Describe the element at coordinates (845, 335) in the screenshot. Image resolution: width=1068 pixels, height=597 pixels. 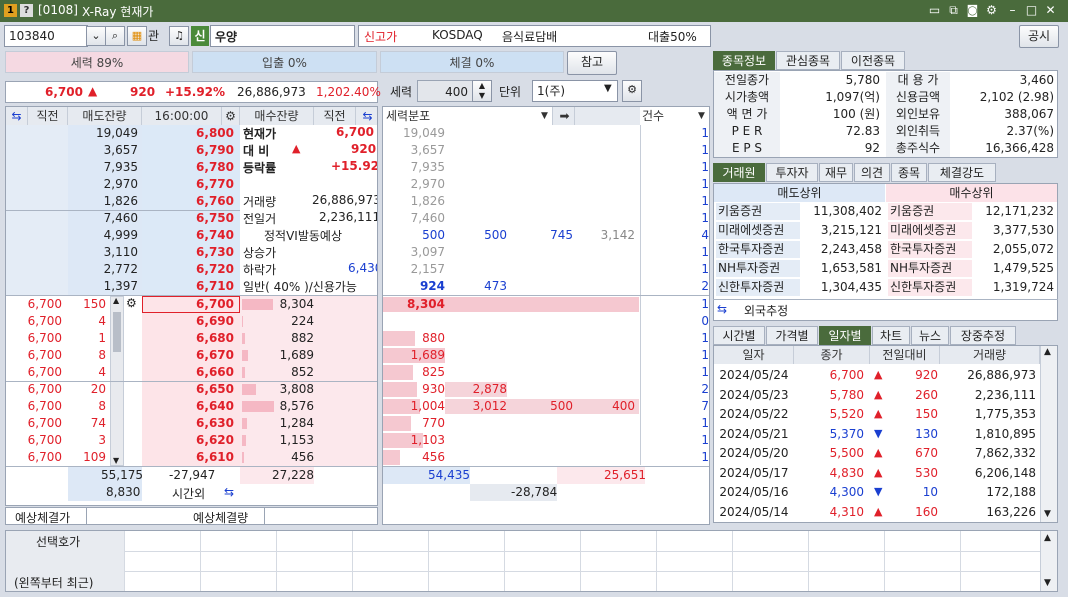
I see `tab-daily-2: 일자별` at that location.